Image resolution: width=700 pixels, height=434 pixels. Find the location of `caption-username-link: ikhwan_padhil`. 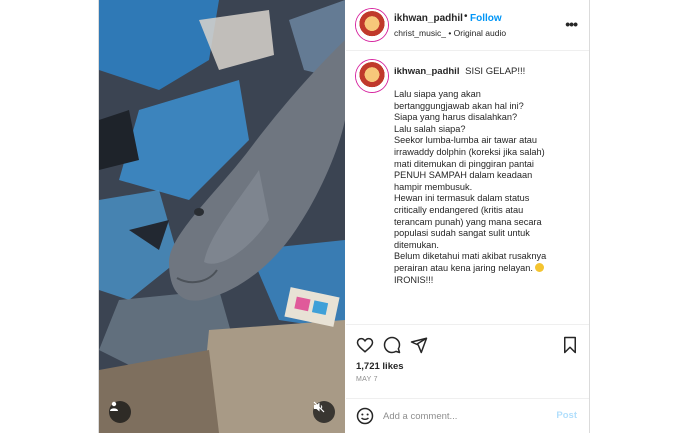

caption-username-link: ikhwan_padhil is located at coordinates (426, 71).